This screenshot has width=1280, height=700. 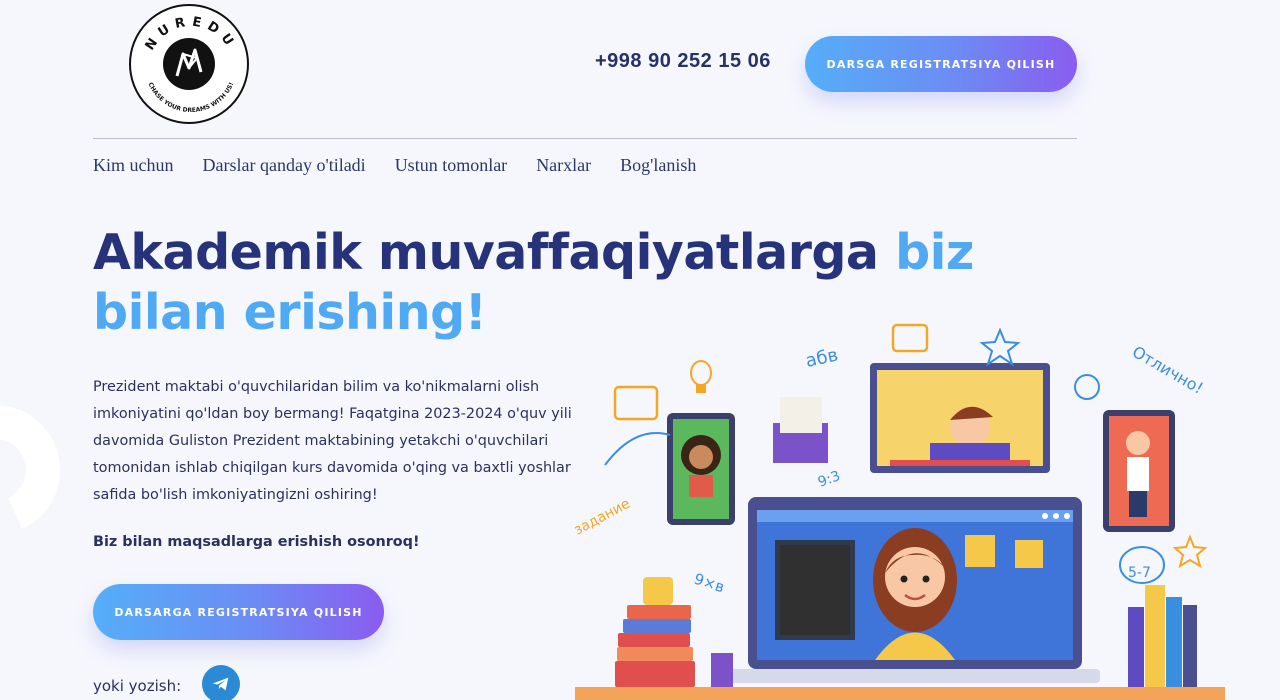 I want to click on nav-item-kim-uchun: Kim uchun, so click(x=133, y=165).